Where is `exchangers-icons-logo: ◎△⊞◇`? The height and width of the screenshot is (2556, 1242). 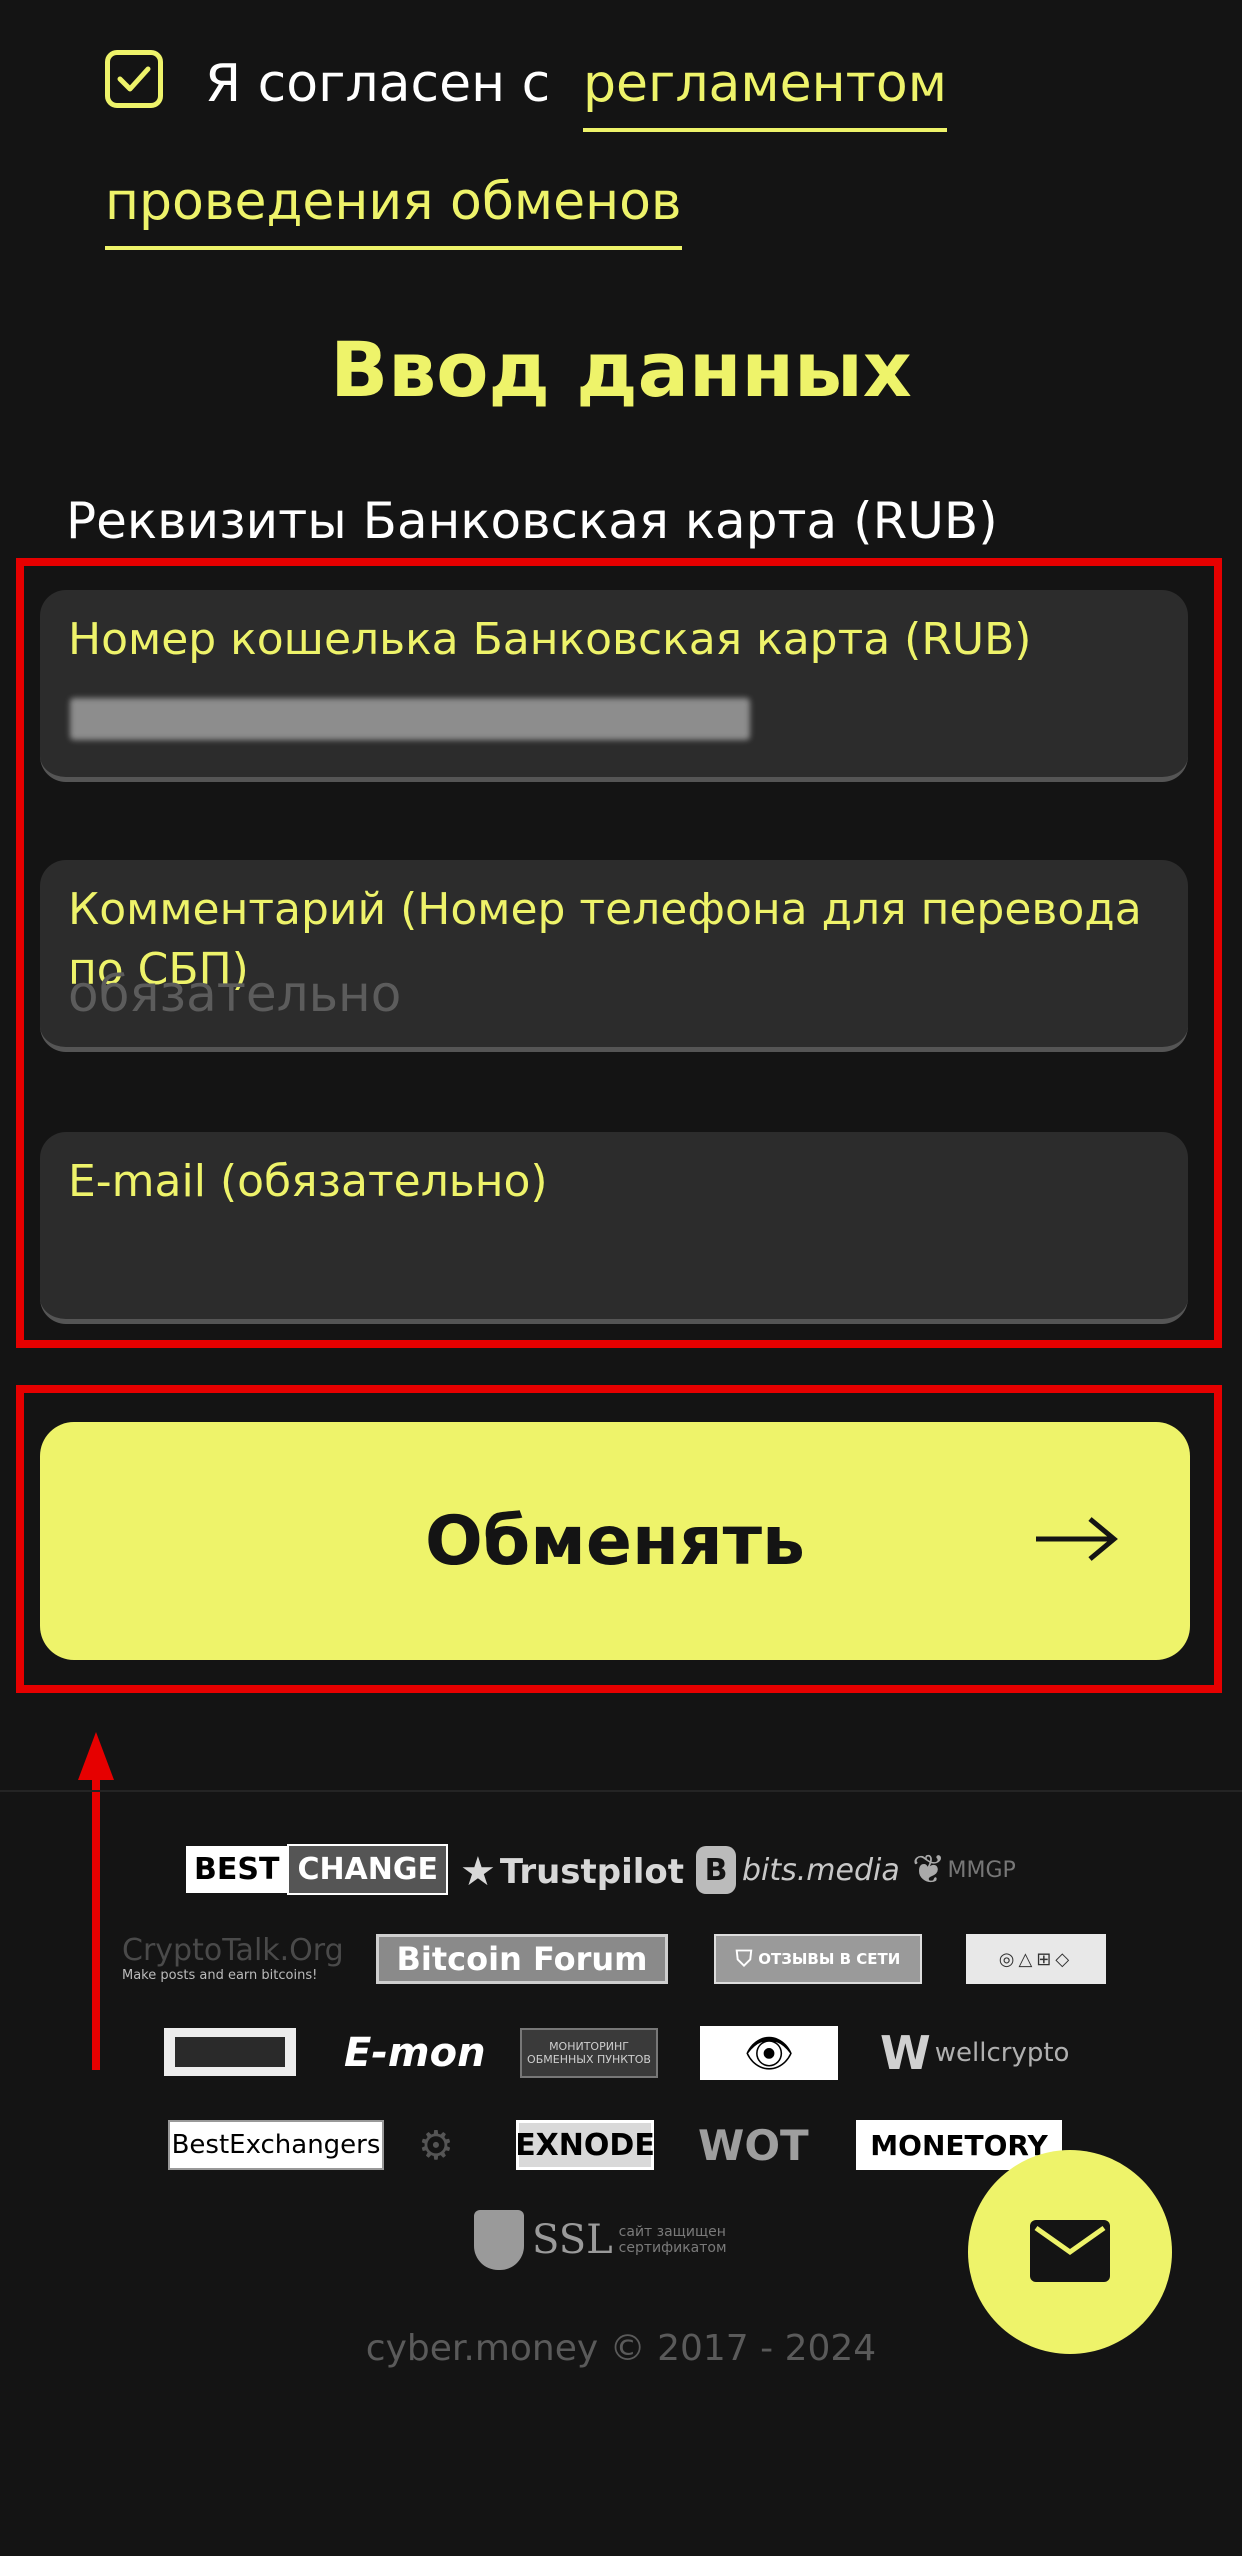
exchangers-icons-logo: ◎△⊞◇ is located at coordinates (1036, 1959).